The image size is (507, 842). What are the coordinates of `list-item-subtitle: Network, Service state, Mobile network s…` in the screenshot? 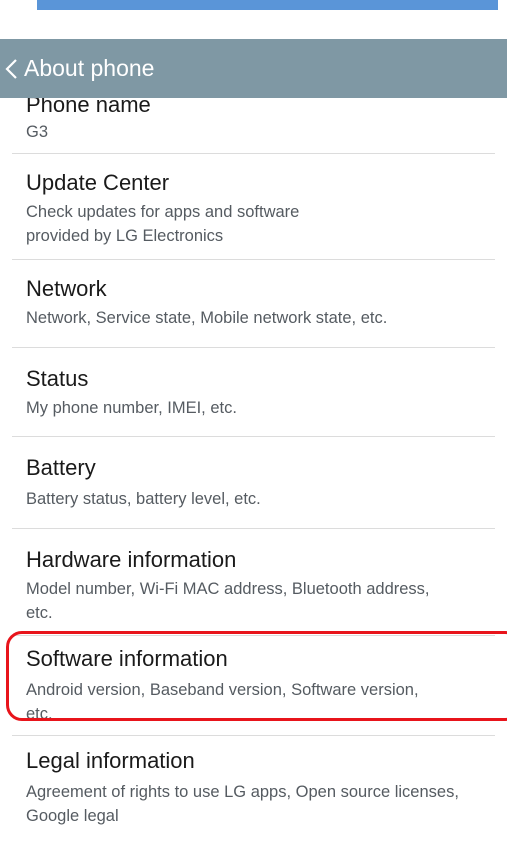 It's located at (207, 318).